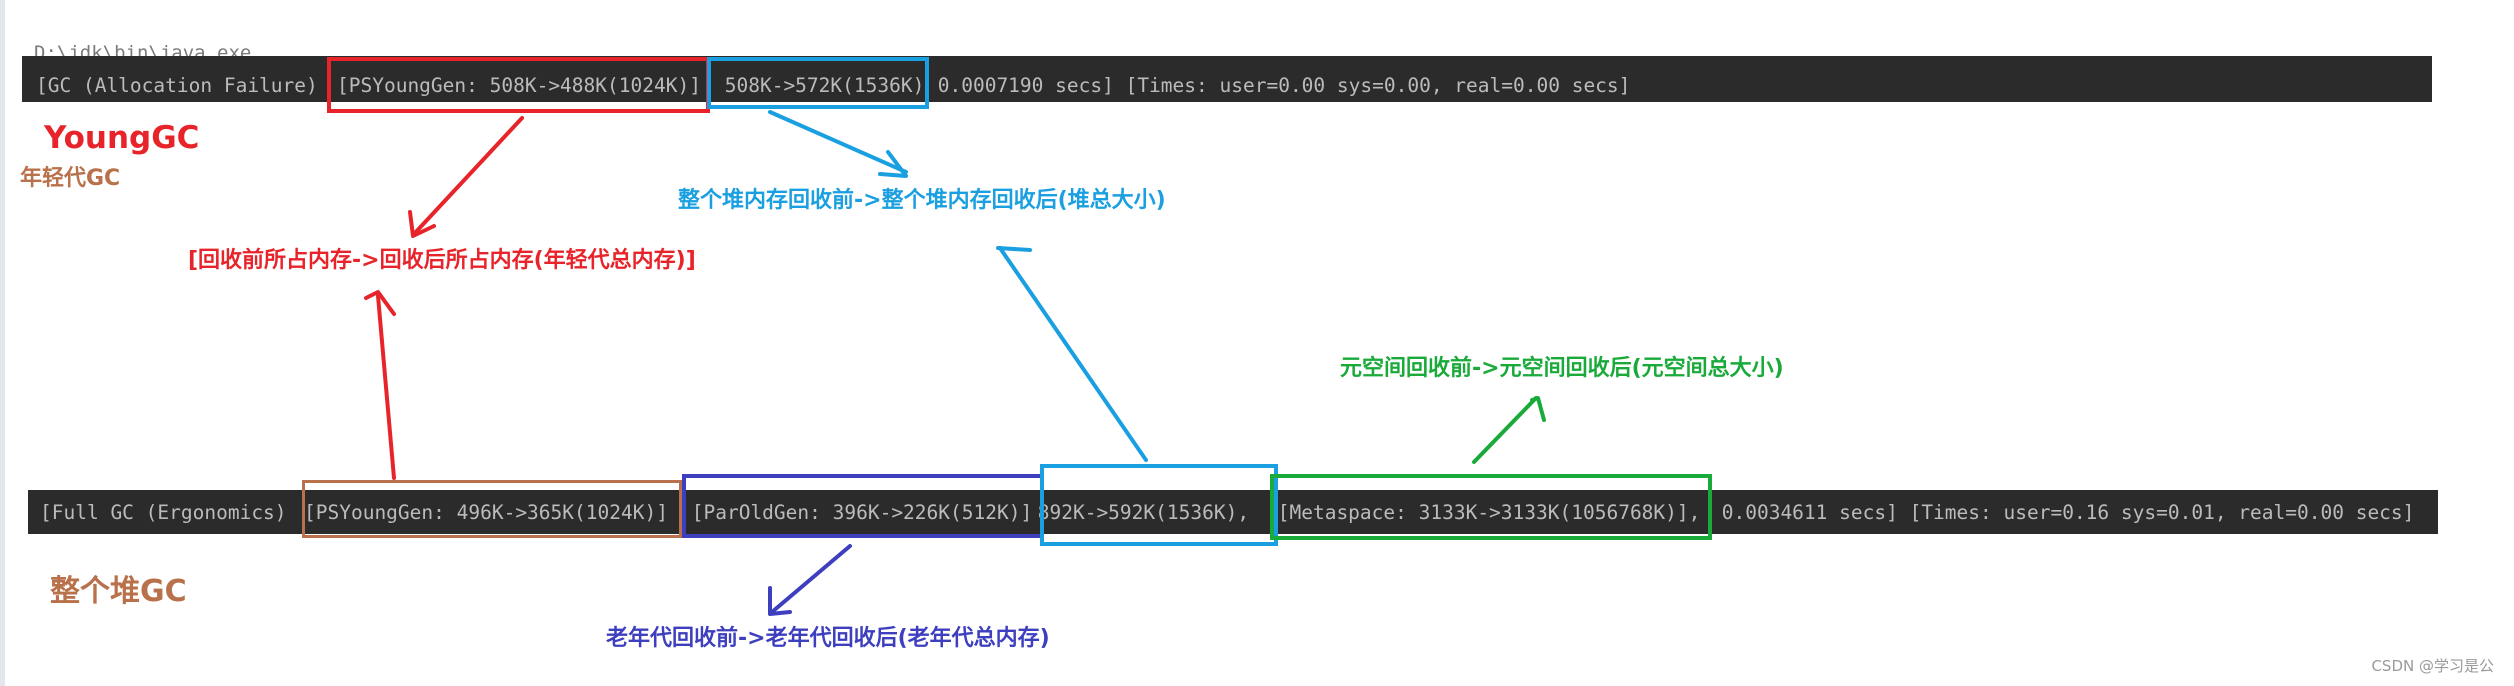 Image resolution: width=2514 pixels, height=686 pixels. I want to click on old-gen-note: 老年代回收前->老年代回收后(老年代总内存), so click(828, 638).